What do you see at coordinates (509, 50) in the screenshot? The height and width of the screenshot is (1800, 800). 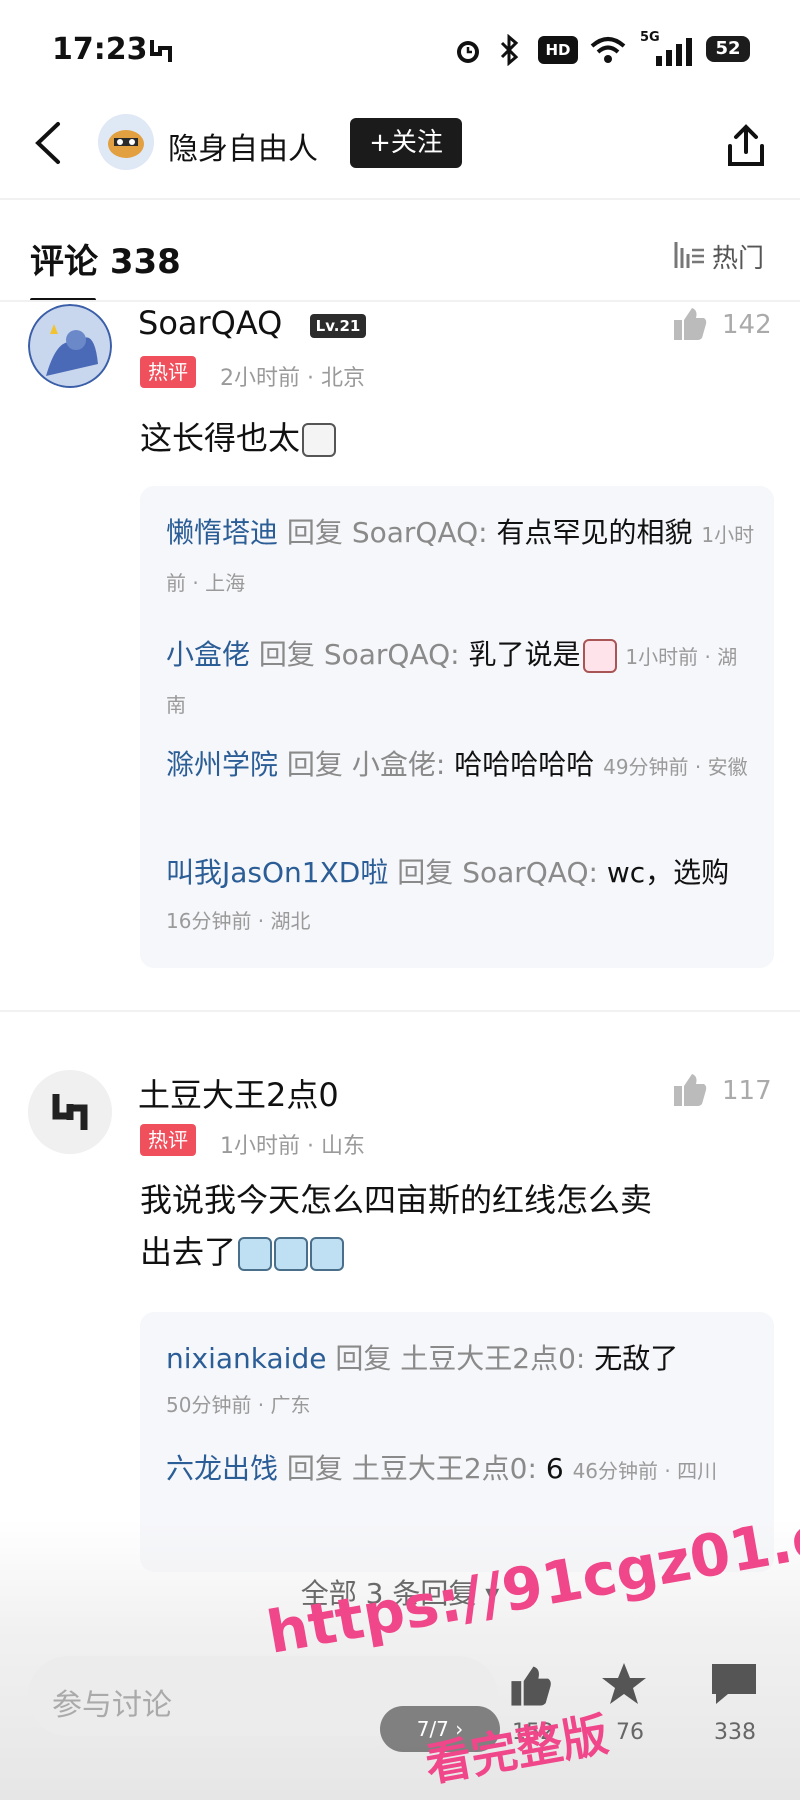 I see `bluetooth-icon` at bounding box center [509, 50].